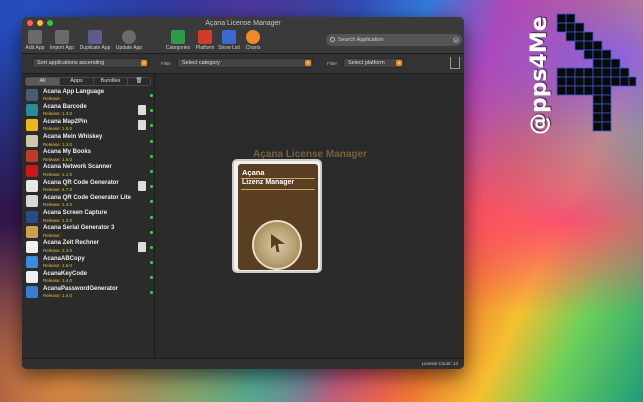 This screenshot has width=643, height=402. I want to click on show-list-icon, so click(229, 37).